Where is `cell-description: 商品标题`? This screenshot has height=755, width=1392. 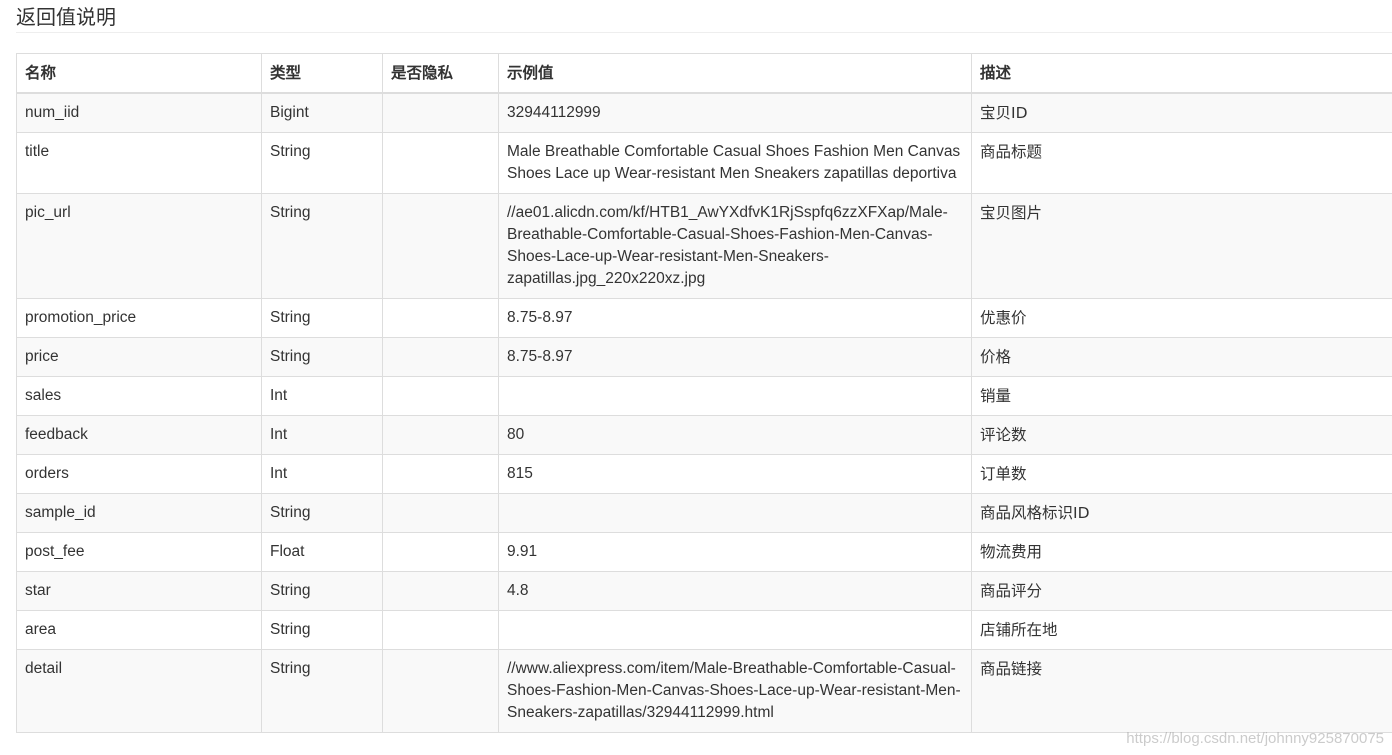 cell-description: 商品标题 is located at coordinates (1181, 163).